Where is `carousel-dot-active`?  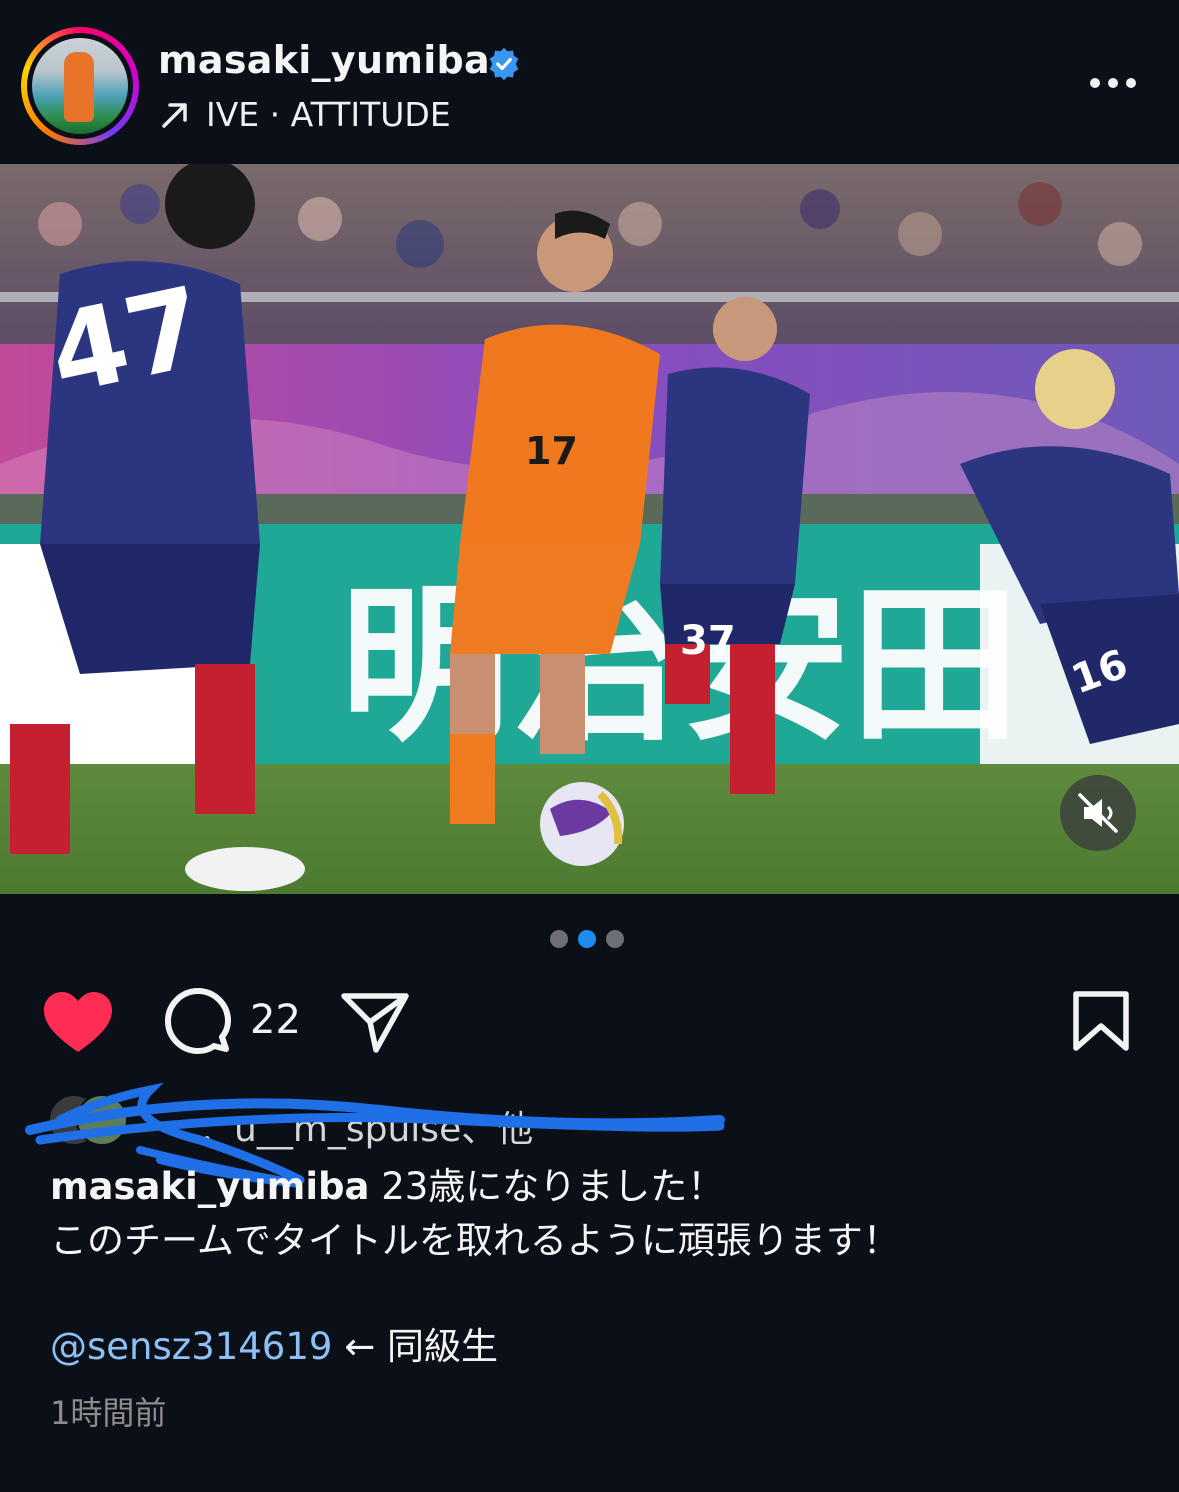 carousel-dot-active is located at coordinates (587, 939).